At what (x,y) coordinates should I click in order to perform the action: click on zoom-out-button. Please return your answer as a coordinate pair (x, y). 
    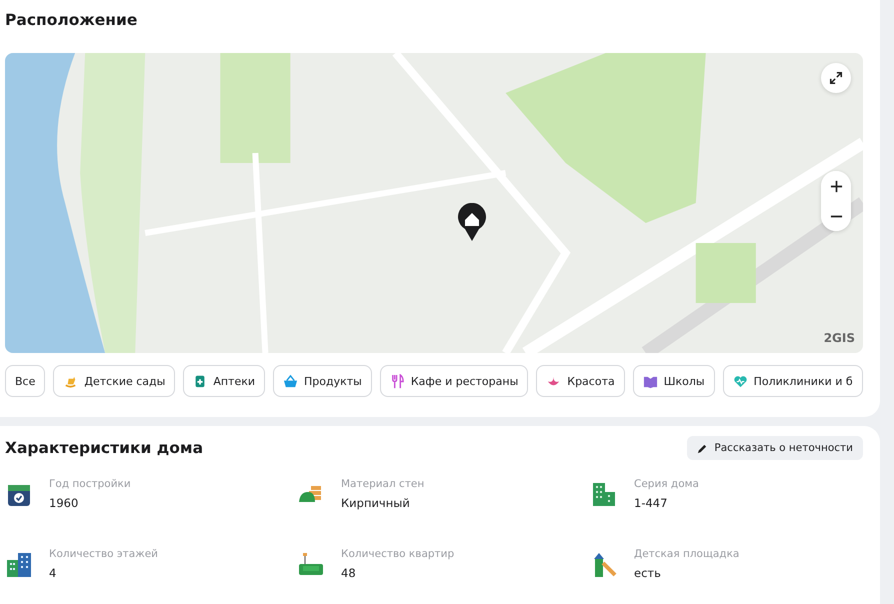
    Looking at the image, I should click on (836, 216).